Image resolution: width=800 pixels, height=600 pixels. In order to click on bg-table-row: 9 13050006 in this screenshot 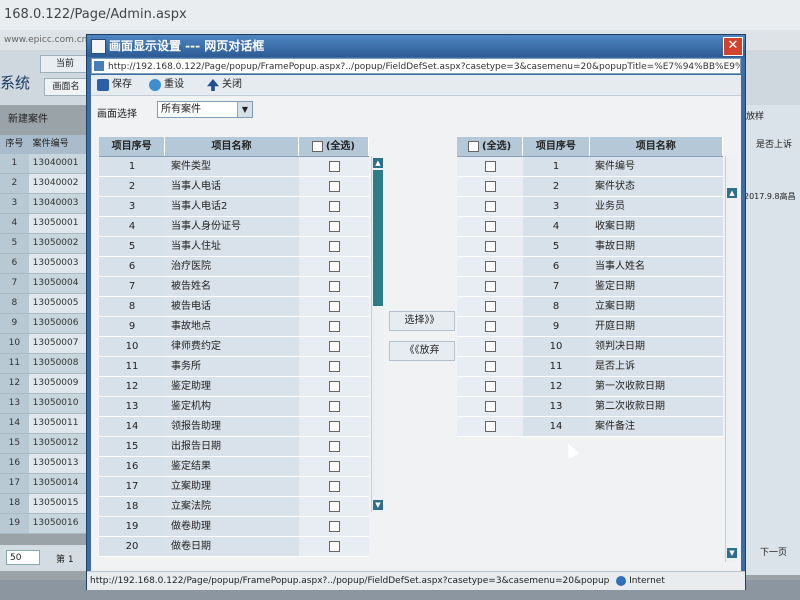, I will do `click(45, 324)`.